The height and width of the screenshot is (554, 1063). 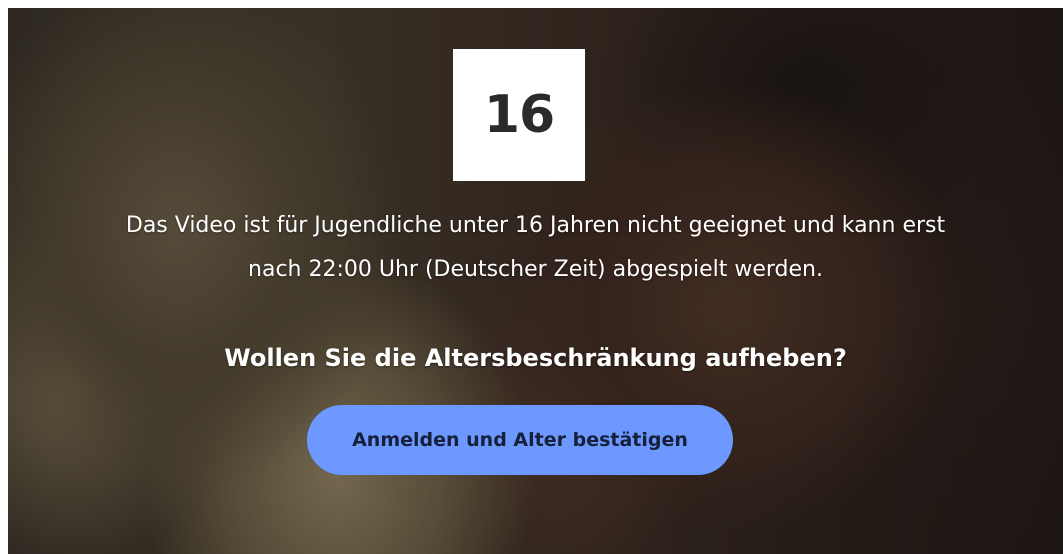 I want to click on age-rating-badge: 16, so click(x=519, y=115).